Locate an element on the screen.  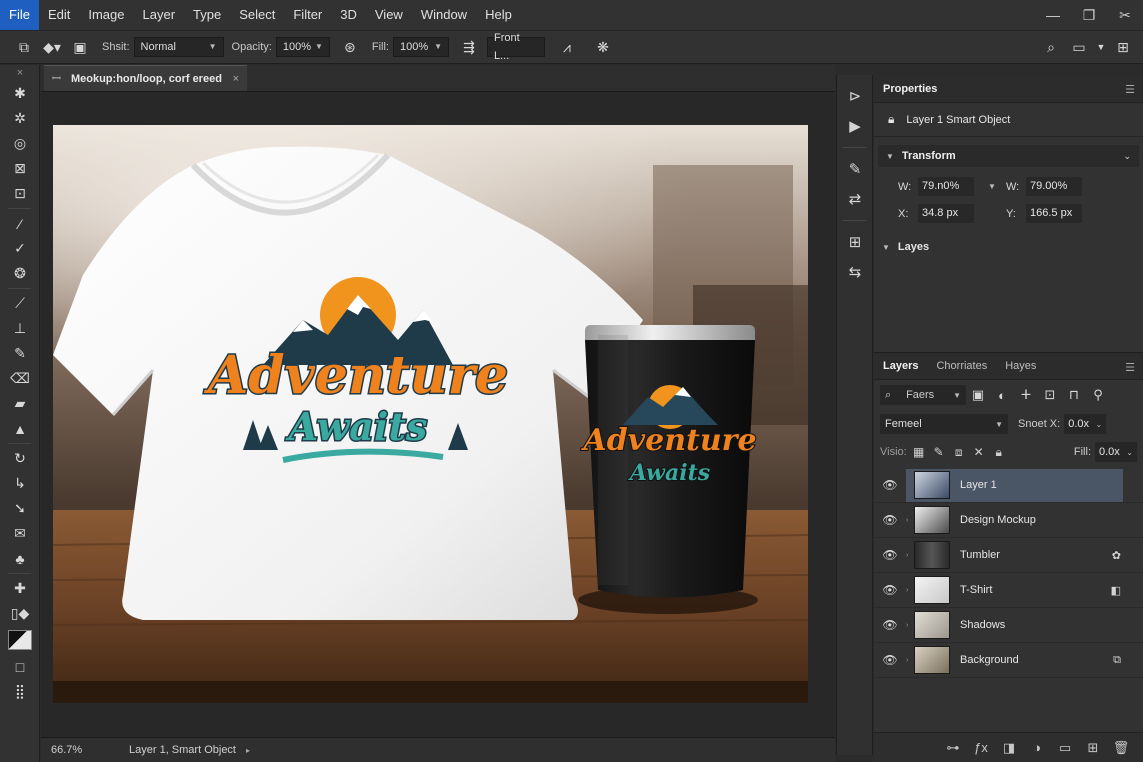
filter-shape-icon: ⊡ is located at coordinates (1050, 395).